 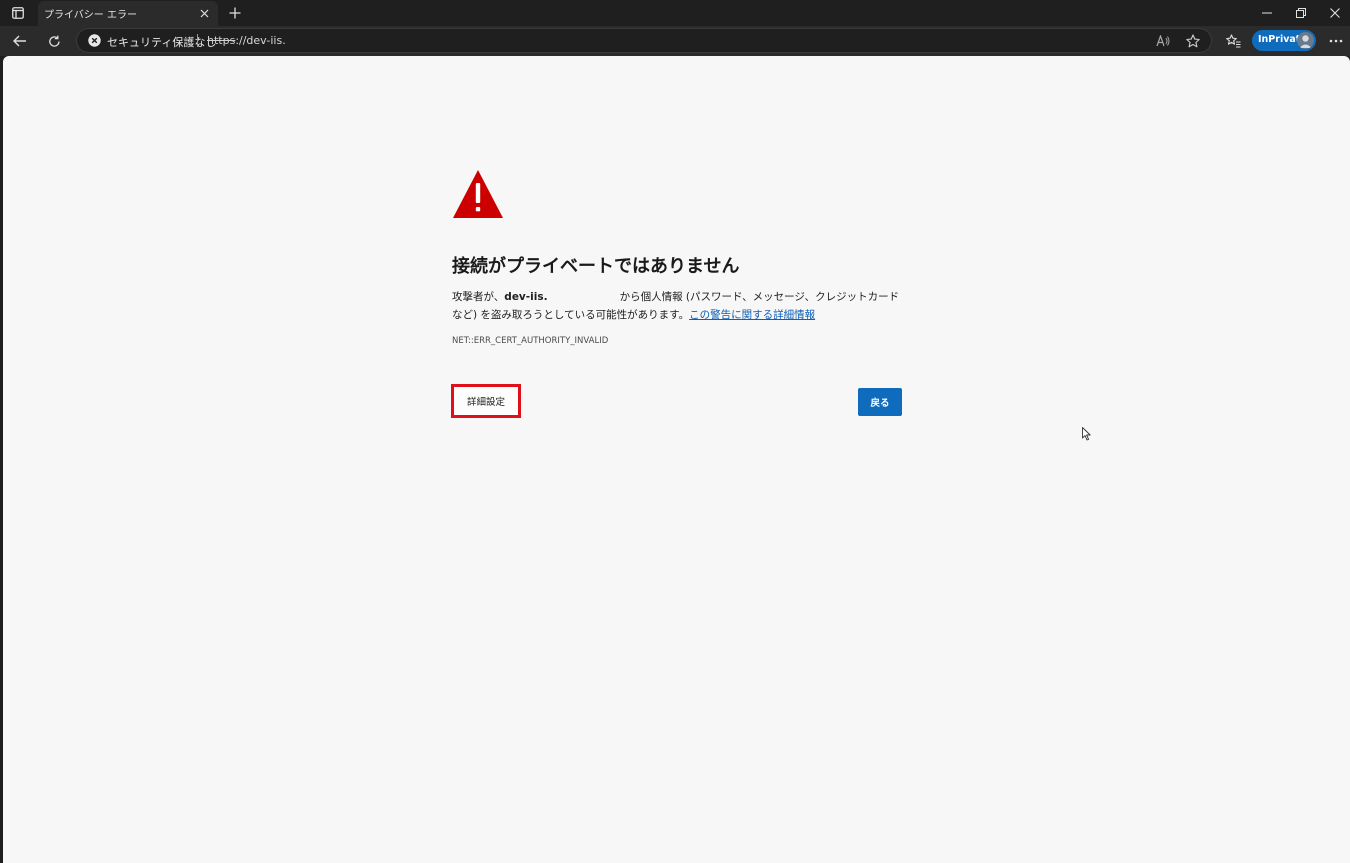 What do you see at coordinates (644, 40) in the screenshot?
I see `address-bar: セキュリティ保護なし https://dev-iis.` at bounding box center [644, 40].